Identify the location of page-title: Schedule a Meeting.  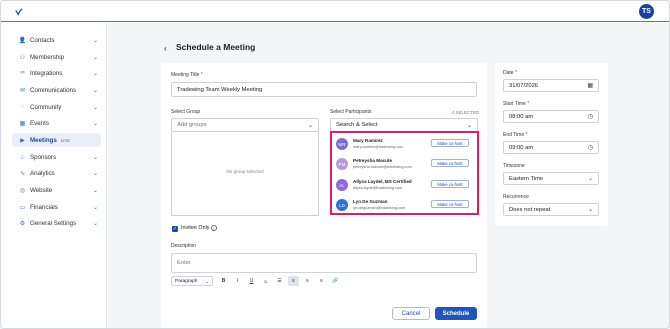
(216, 47).